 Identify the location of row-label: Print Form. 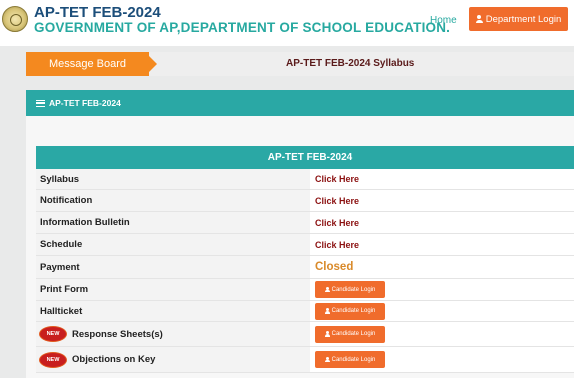
(64, 289).